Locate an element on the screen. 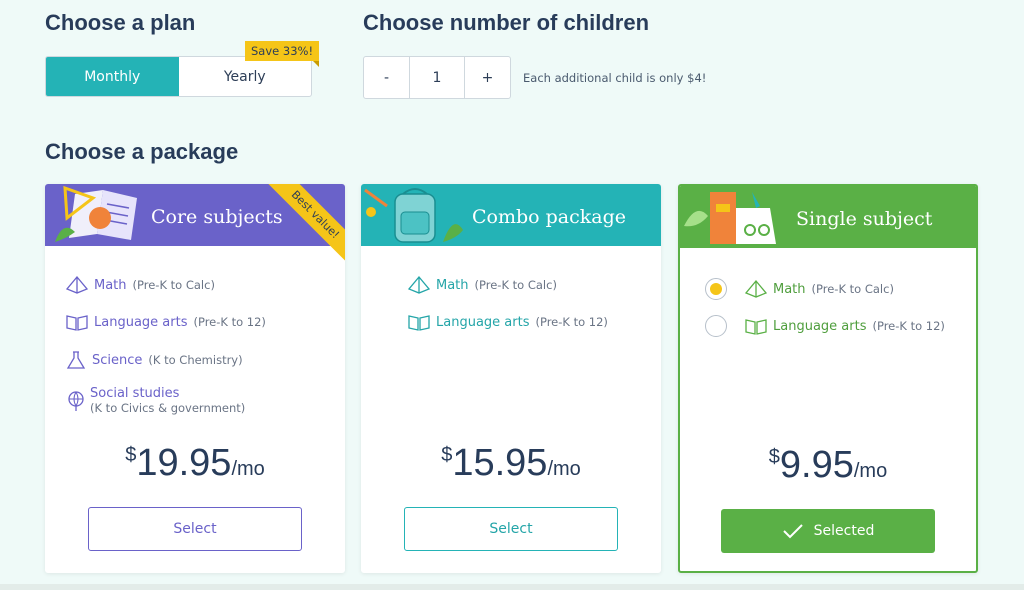 This screenshot has height=590, width=1024. decrement-button: - is located at coordinates (386, 77).